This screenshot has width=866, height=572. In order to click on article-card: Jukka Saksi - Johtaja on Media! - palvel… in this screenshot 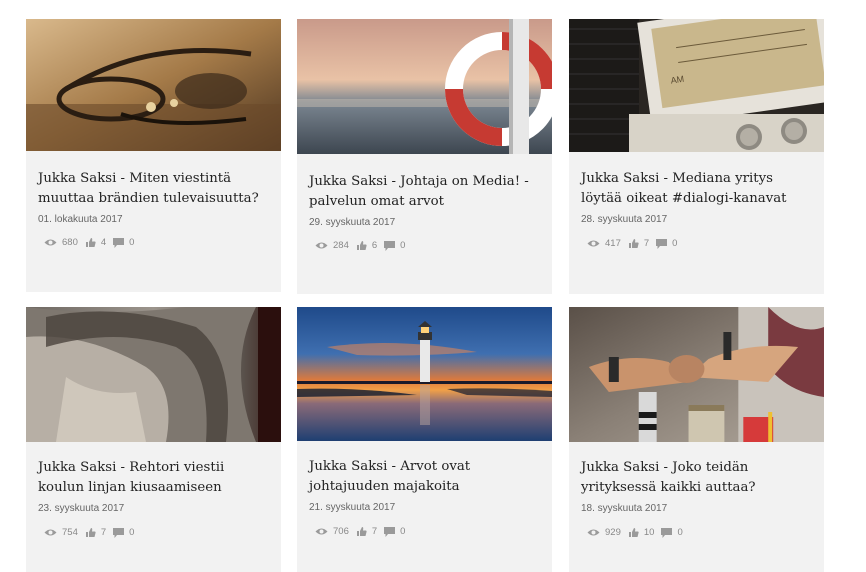, I will do `click(424, 156)`.